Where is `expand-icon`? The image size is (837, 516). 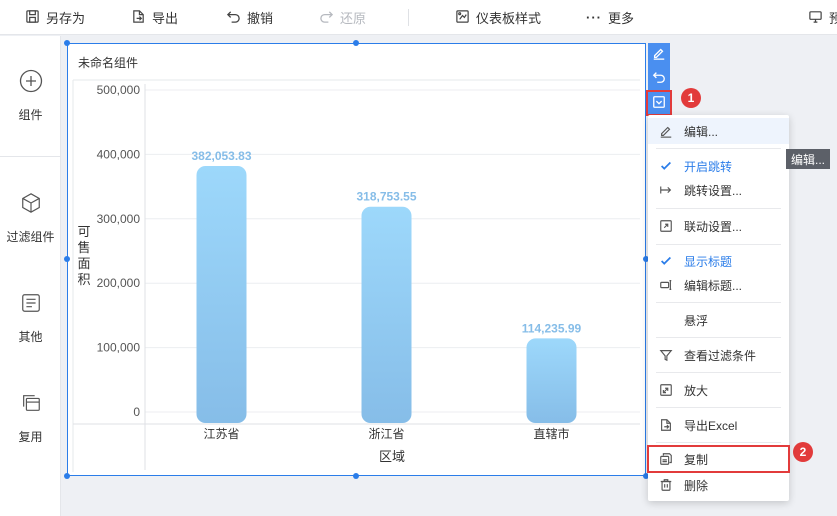
expand-icon is located at coordinates (666, 390).